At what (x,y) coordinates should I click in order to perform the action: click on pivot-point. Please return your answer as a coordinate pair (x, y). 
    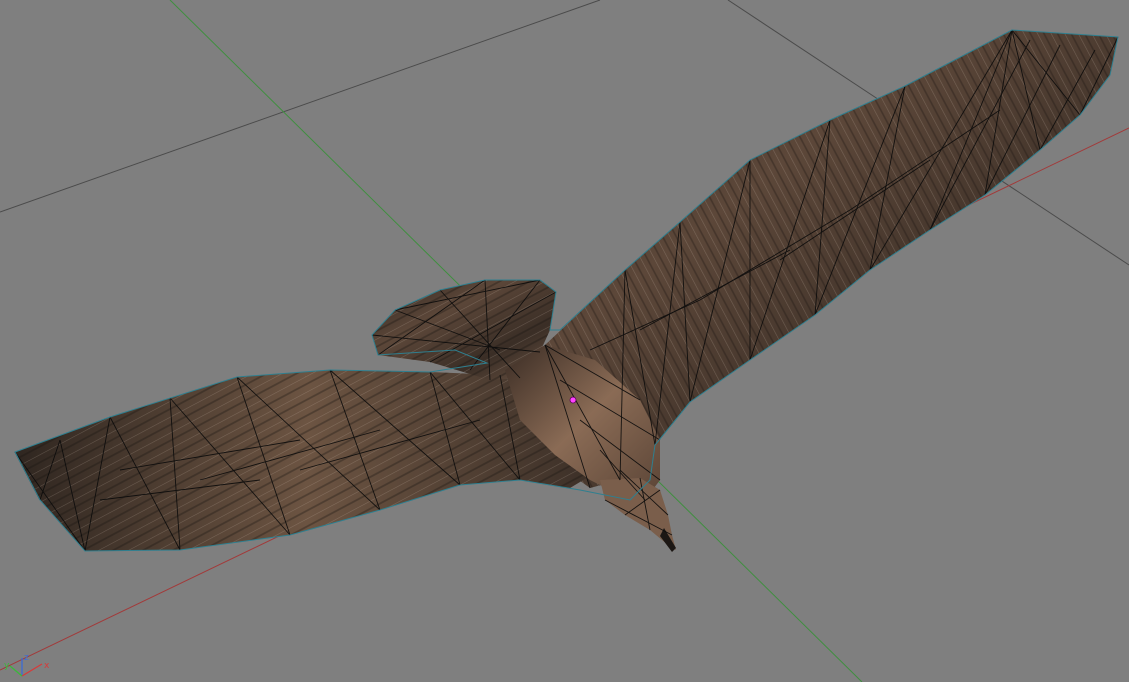
    Looking at the image, I should click on (573, 400).